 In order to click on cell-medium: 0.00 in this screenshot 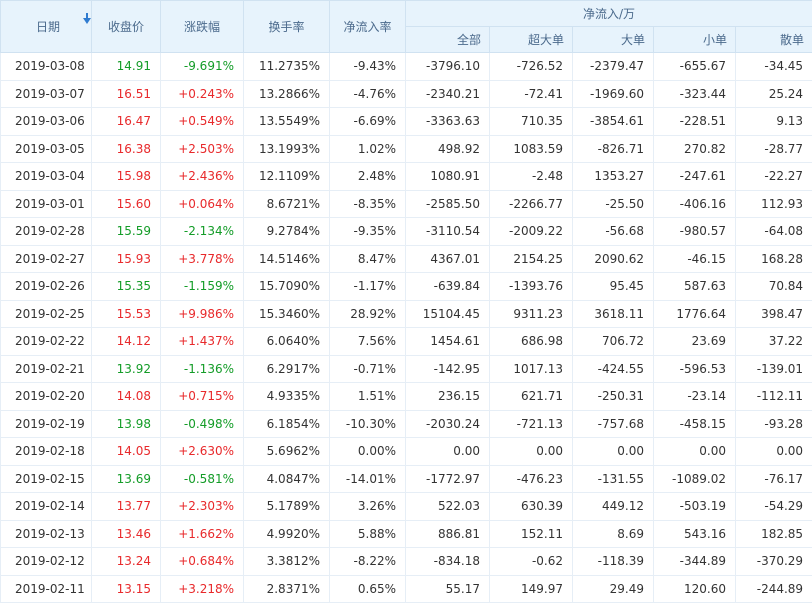, I will do `click(695, 452)`.